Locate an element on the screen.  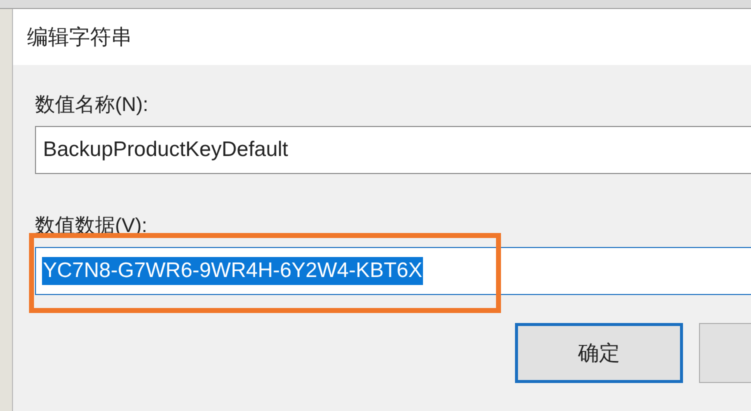
window-title: 编辑字符串 is located at coordinates (79, 38).